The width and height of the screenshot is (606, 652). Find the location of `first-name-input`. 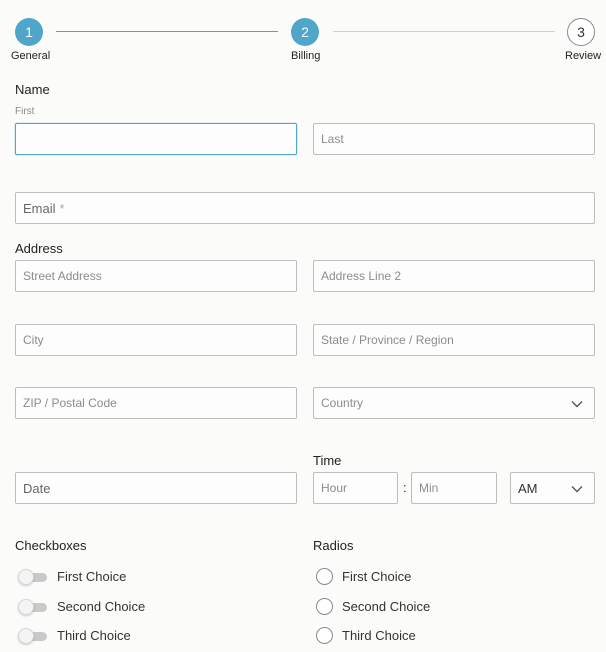

first-name-input is located at coordinates (156, 139).